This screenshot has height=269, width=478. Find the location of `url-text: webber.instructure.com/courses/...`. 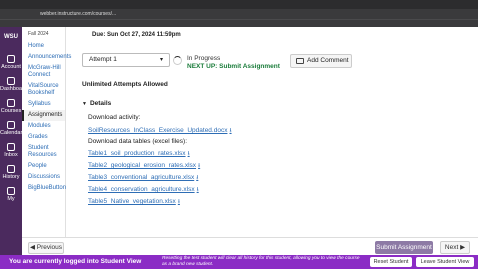

url-text: webber.instructure.com/courses/... is located at coordinates (78, 14).